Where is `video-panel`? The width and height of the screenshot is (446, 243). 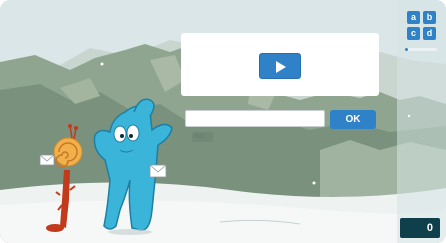
video-panel is located at coordinates (280, 64).